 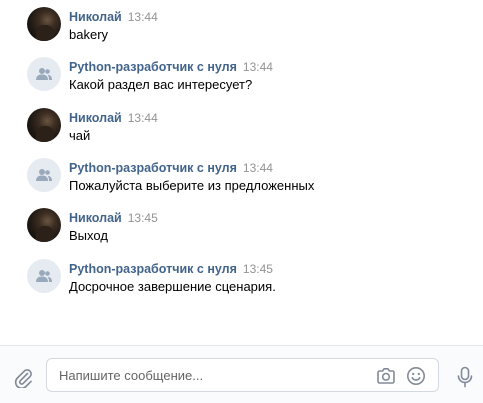 I want to click on message-item: Николай 13:44 чай, so click(x=247, y=126).